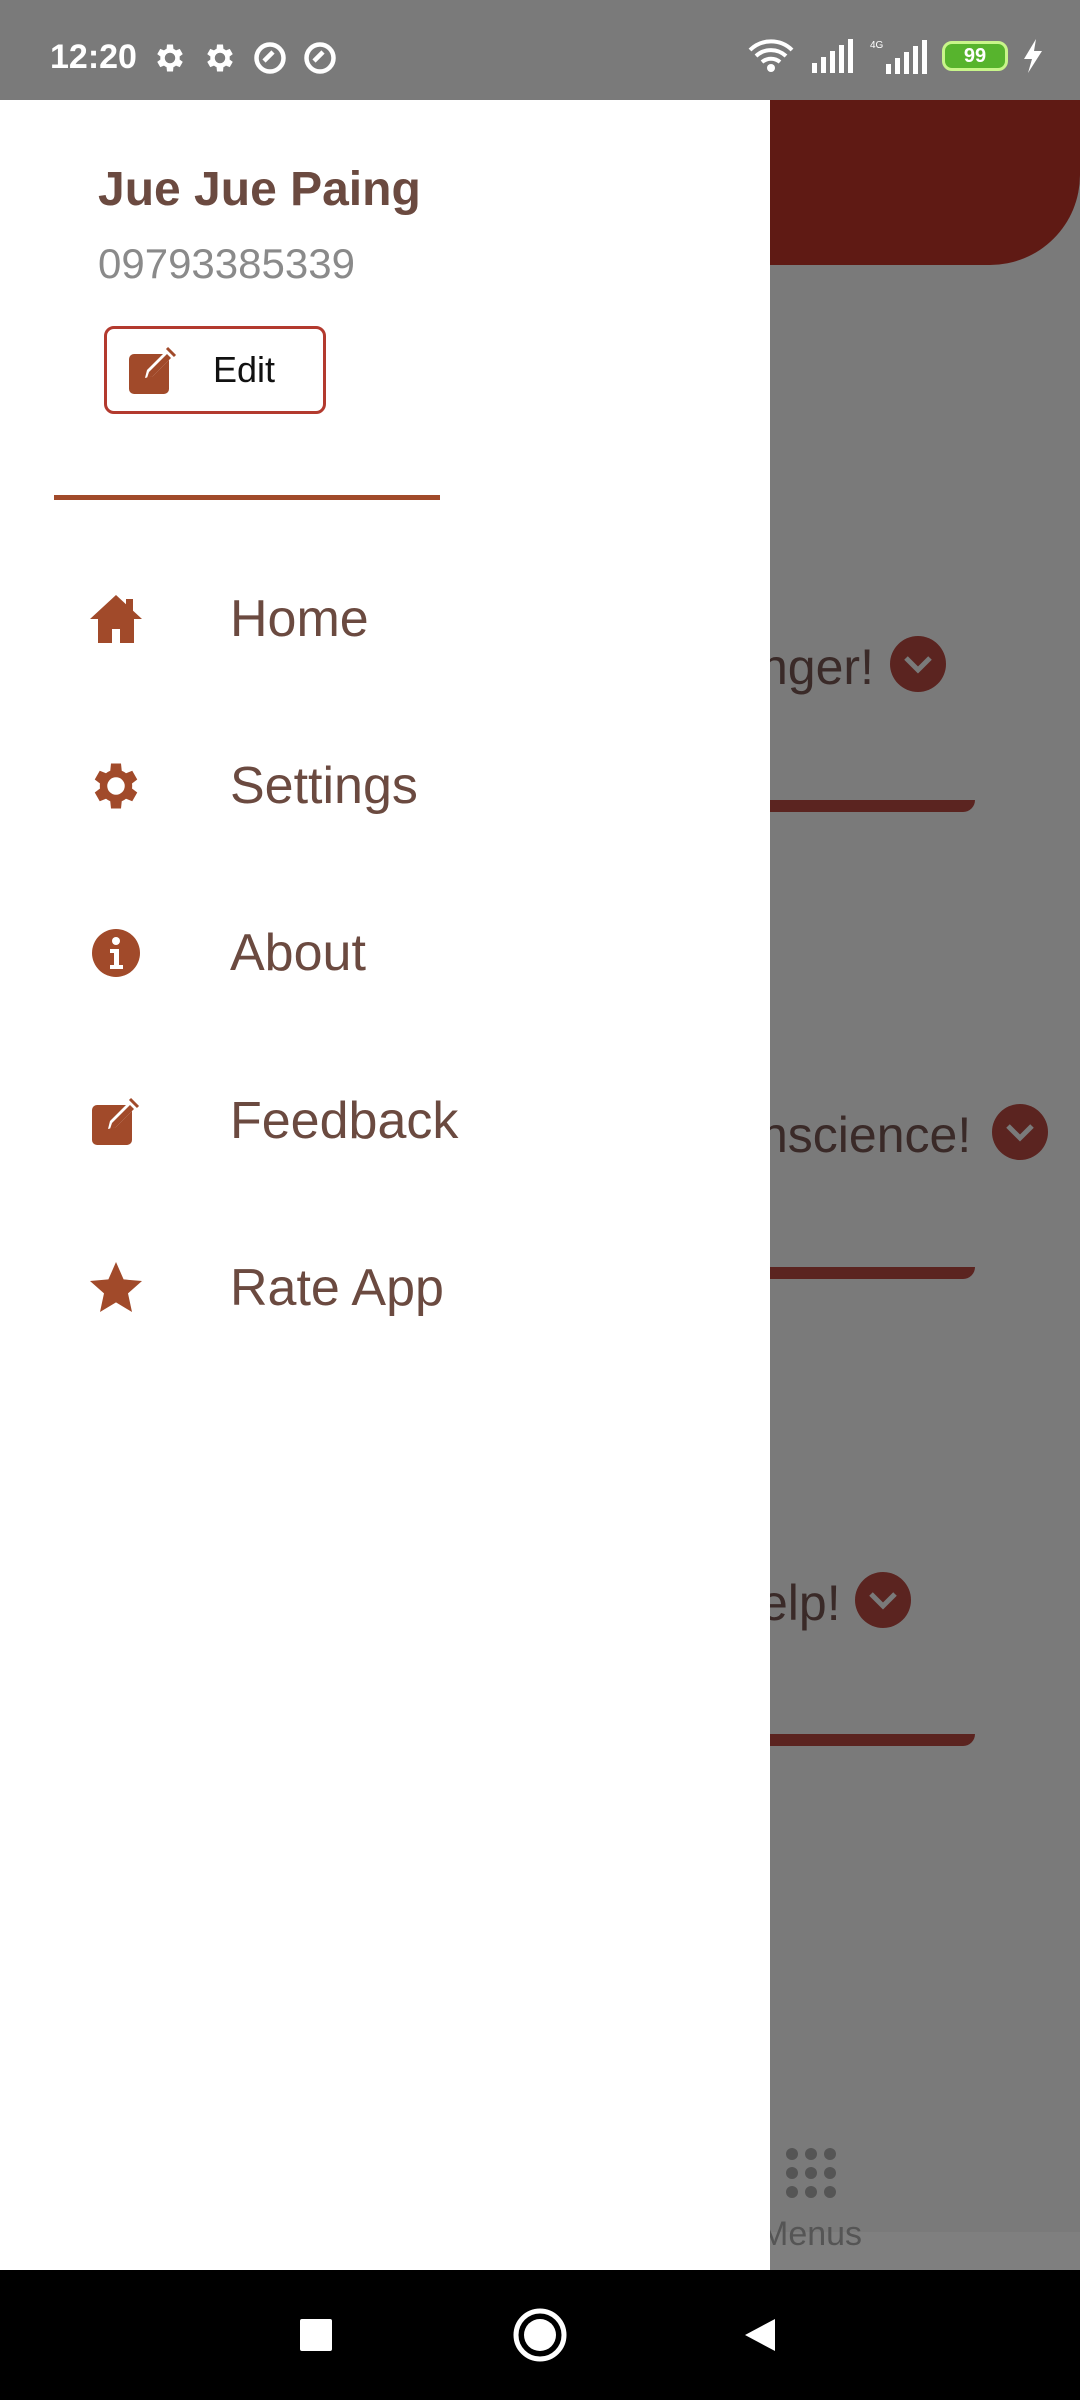  I want to click on drawer-divider, so click(247, 497).